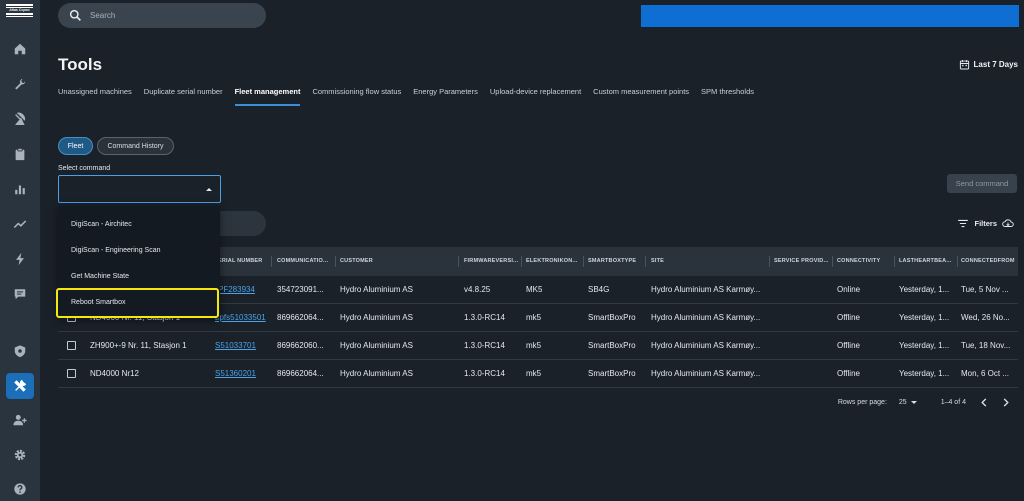 The image size is (1024, 501). Describe the element at coordinates (139, 303) in the screenshot. I see `option-reboot-smartbox: Reboot Smartbox` at that location.